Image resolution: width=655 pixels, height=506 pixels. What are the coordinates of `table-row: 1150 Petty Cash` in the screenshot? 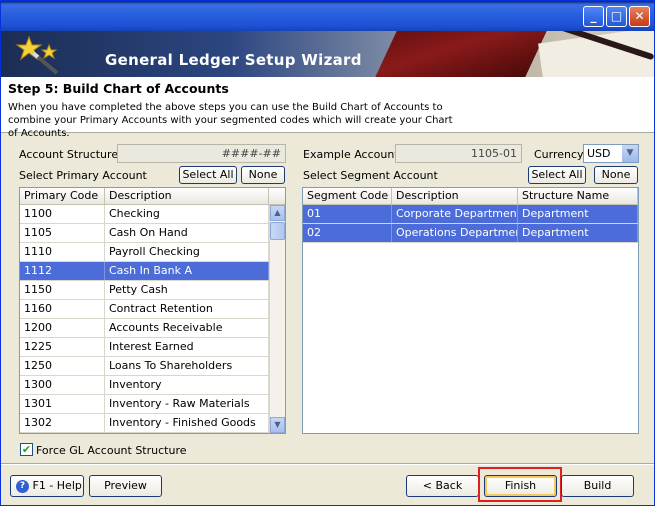 It's located at (152, 290).